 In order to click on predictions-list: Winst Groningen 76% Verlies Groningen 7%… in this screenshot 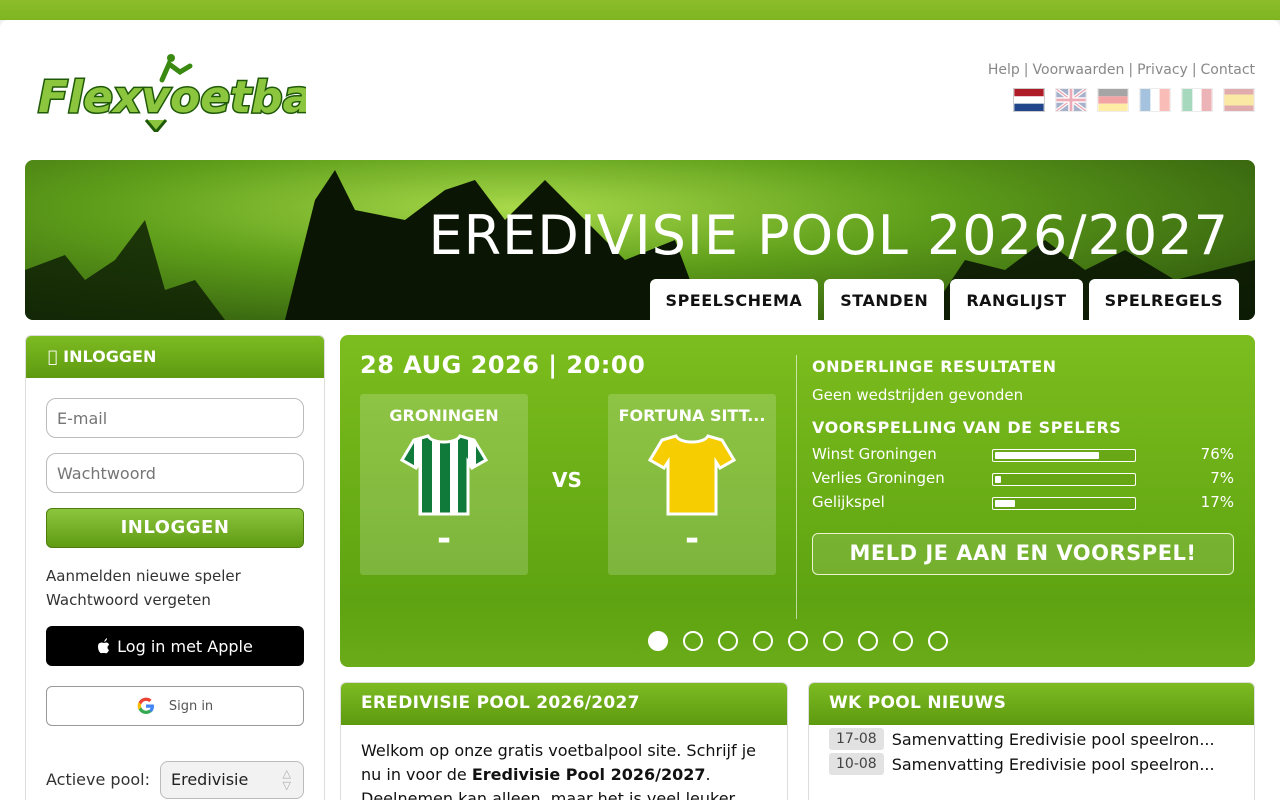, I will do `click(1023, 479)`.